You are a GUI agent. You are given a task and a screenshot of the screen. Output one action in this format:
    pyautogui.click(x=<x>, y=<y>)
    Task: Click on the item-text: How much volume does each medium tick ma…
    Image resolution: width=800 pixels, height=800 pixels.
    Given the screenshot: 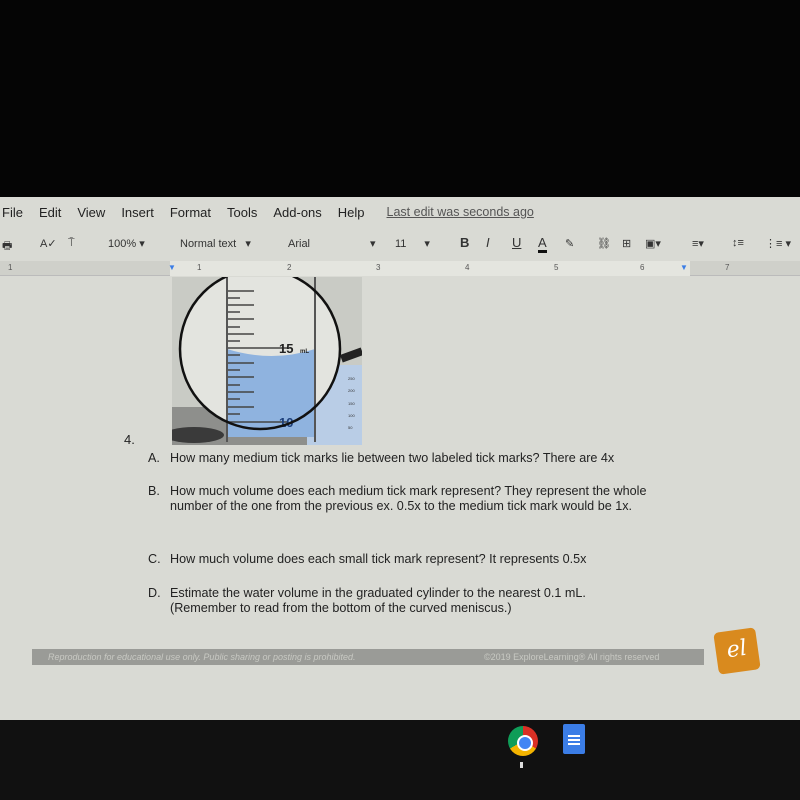 What is the action you would take?
    pyautogui.click(x=408, y=498)
    